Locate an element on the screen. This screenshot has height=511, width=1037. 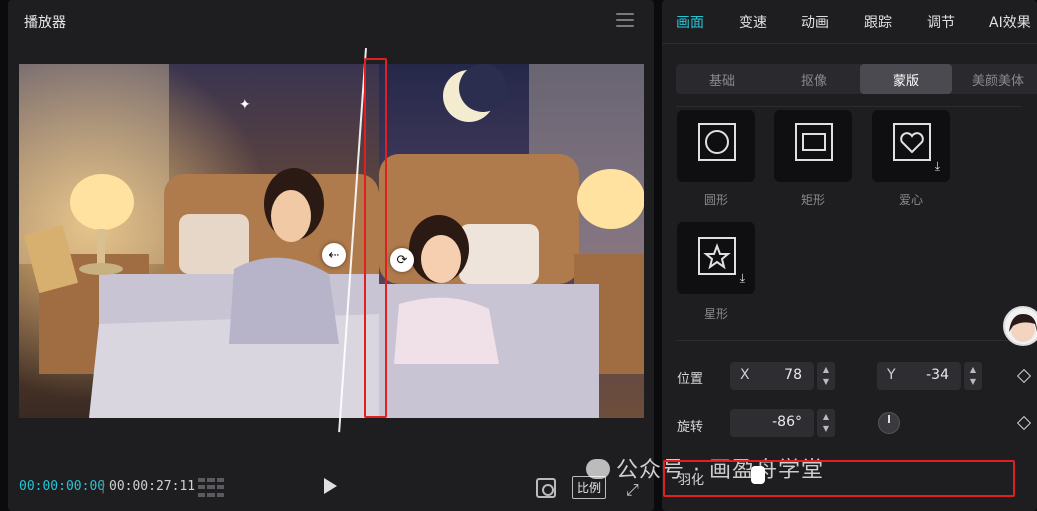
player-title: 播放器 is located at coordinates (45, 23).